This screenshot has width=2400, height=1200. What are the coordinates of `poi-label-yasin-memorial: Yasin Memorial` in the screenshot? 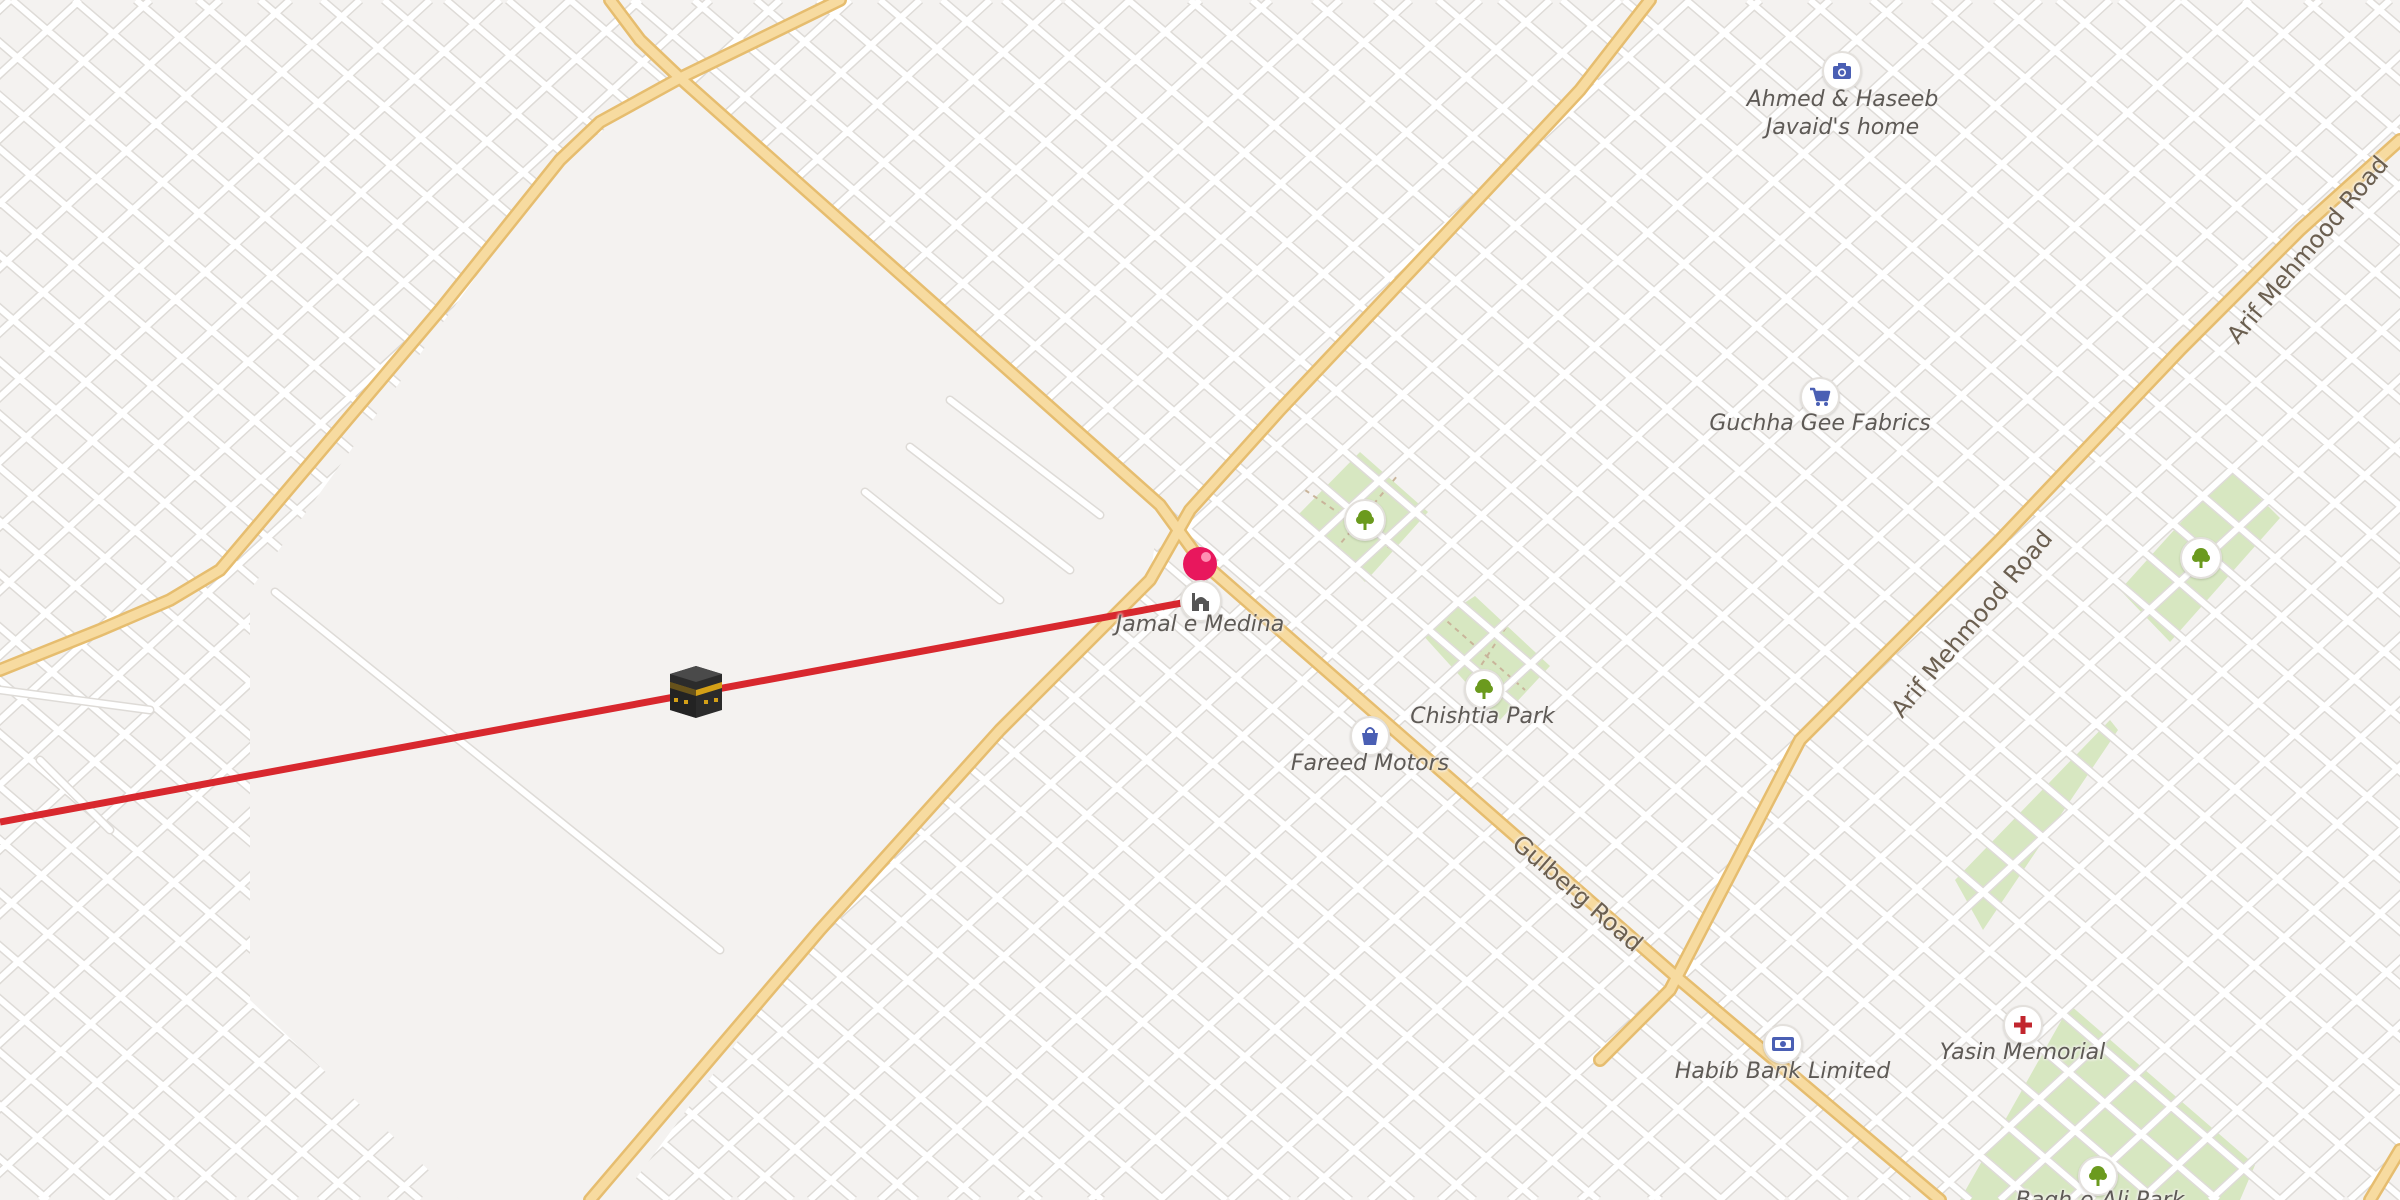 It's located at (2022, 1052).